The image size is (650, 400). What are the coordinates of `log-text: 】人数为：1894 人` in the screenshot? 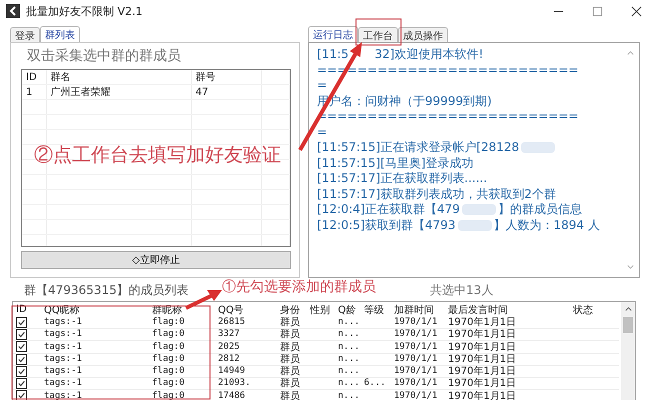 It's located at (547, 225).